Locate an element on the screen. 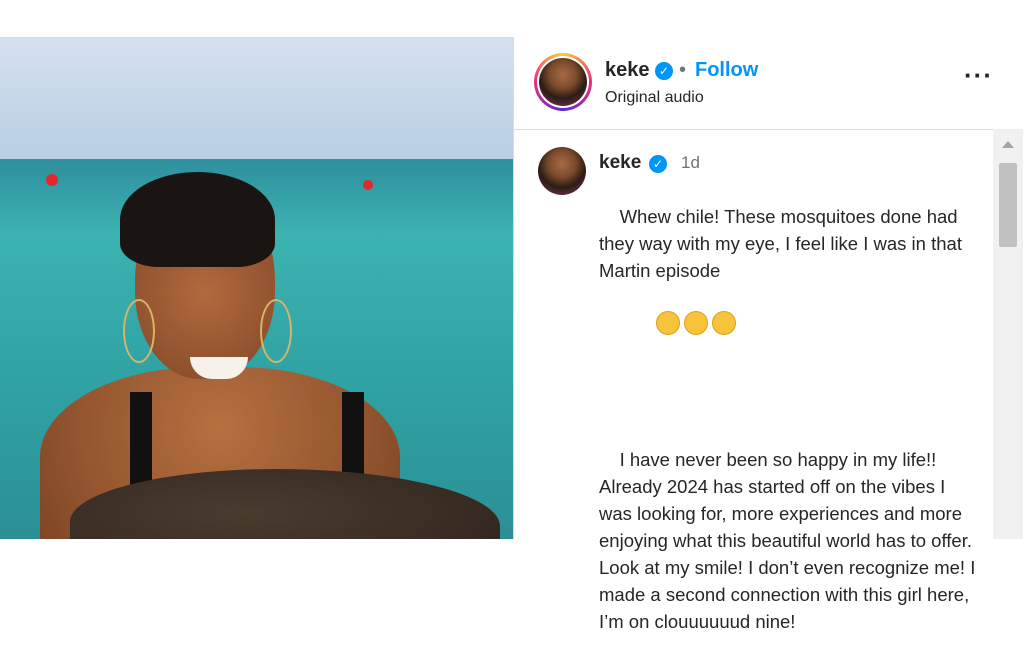  caption-avatar is located at coordinates (562, 171).